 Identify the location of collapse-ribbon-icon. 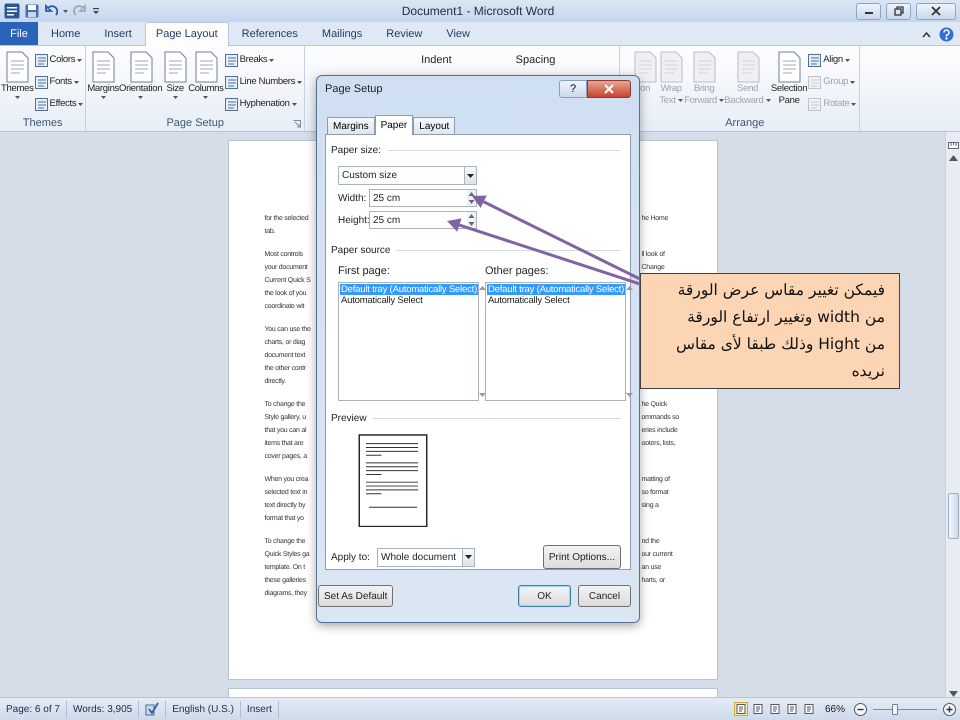
(926, 34).